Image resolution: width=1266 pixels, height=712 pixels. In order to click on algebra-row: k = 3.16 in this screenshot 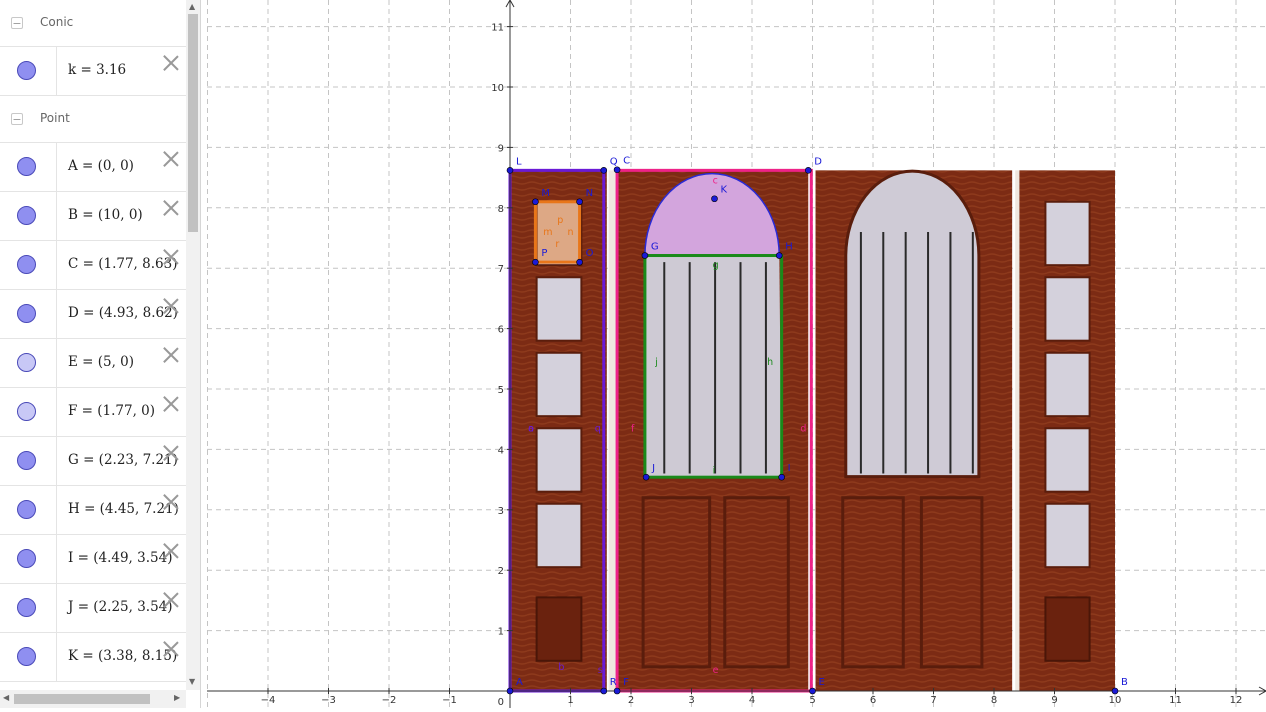, I will do `click(93, 71)`.